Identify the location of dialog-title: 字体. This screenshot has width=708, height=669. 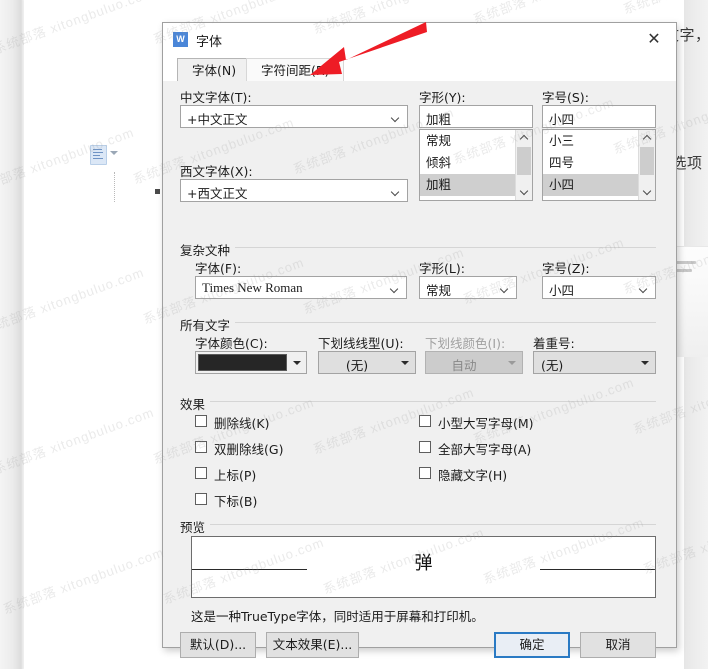
(209, 42).